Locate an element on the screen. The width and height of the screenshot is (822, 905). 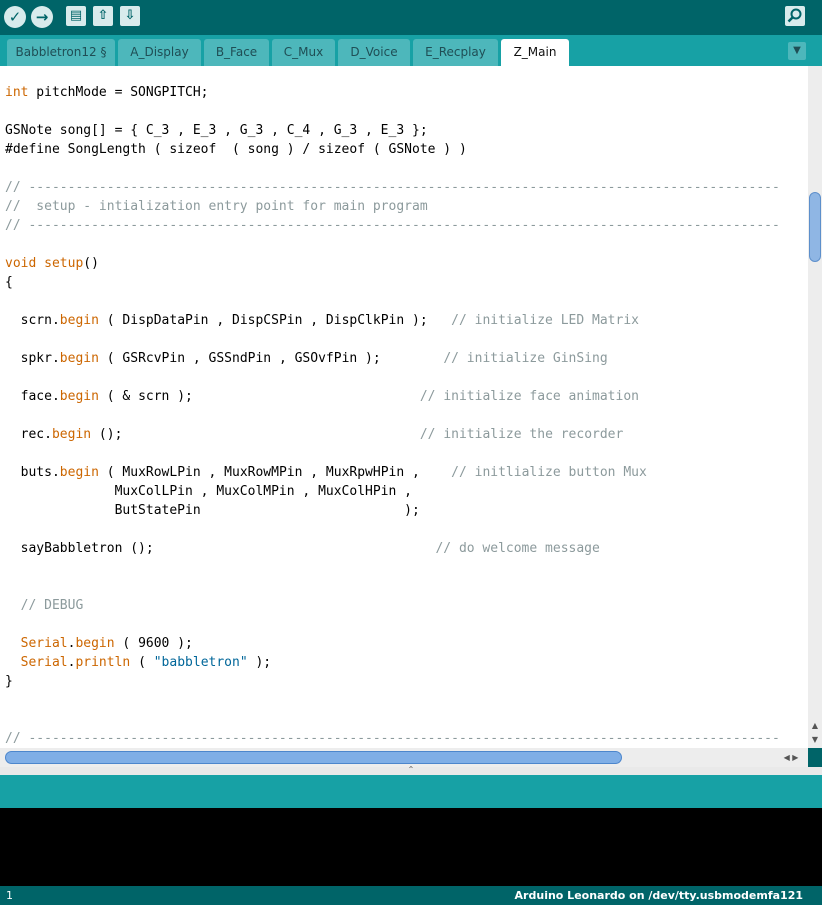
code-token: buts. is located at coordinates (32, 472).